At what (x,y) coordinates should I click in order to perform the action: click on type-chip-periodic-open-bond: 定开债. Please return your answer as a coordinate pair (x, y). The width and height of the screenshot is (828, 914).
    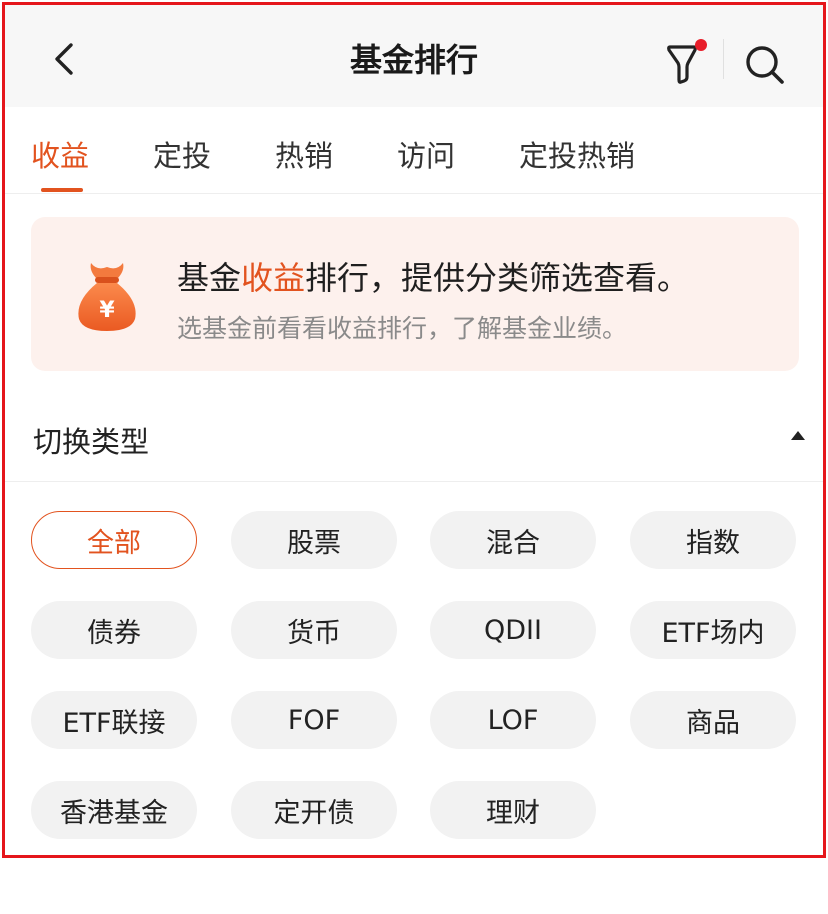
    Looking at the image, I should click on (314, 810).